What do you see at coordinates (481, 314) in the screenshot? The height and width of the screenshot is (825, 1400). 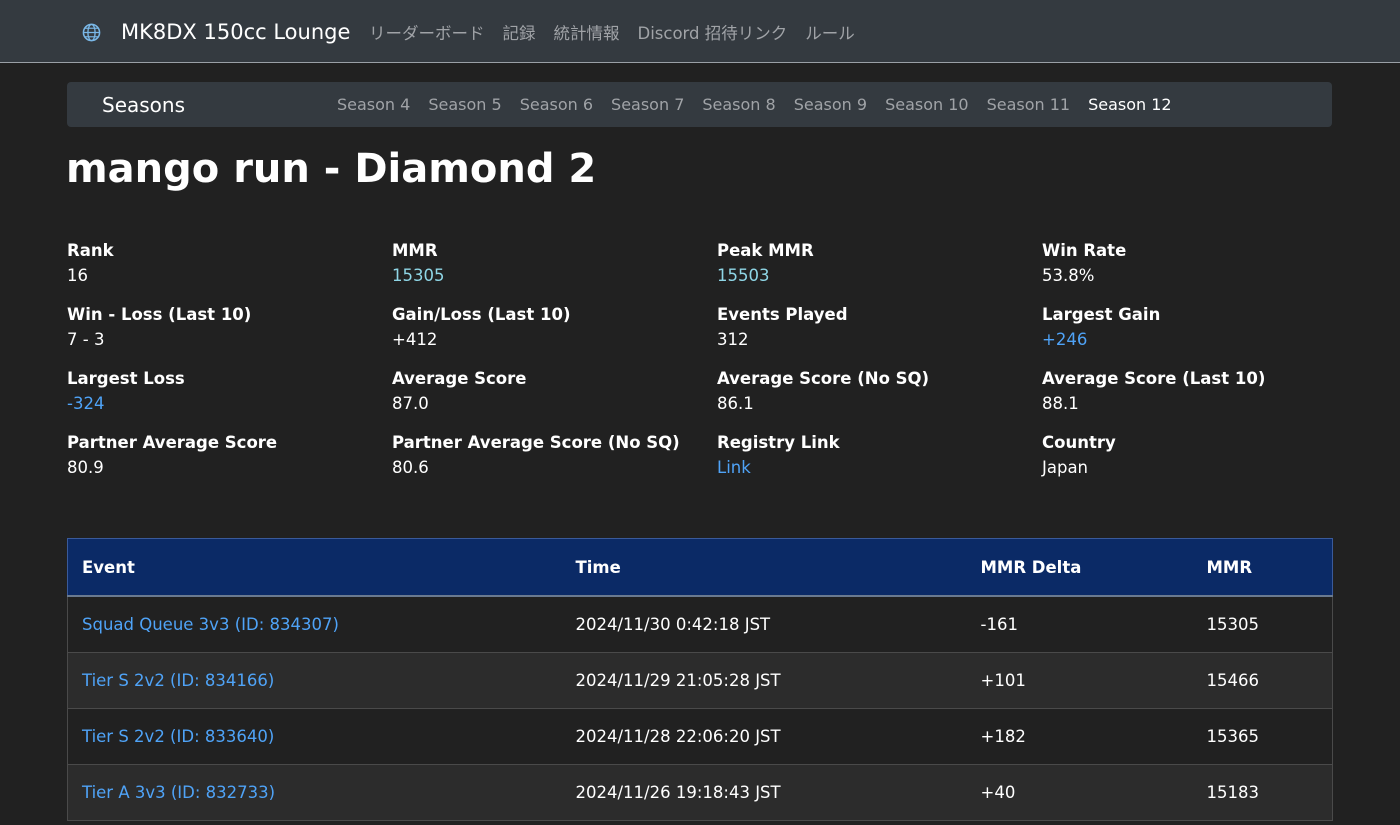 I see `stat-label: Gain/Loss (Last 10)` at bounding box center [481, 314].